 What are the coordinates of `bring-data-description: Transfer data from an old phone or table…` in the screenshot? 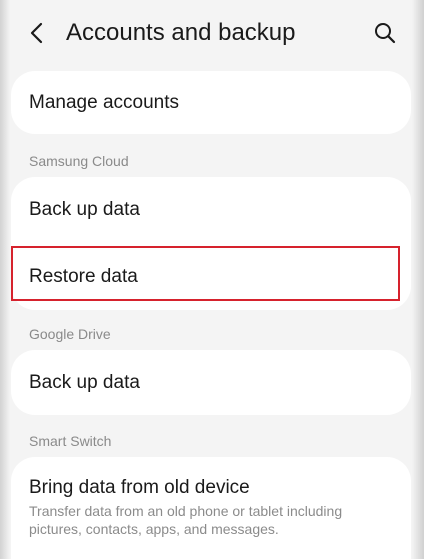 It's located at (211, 520).